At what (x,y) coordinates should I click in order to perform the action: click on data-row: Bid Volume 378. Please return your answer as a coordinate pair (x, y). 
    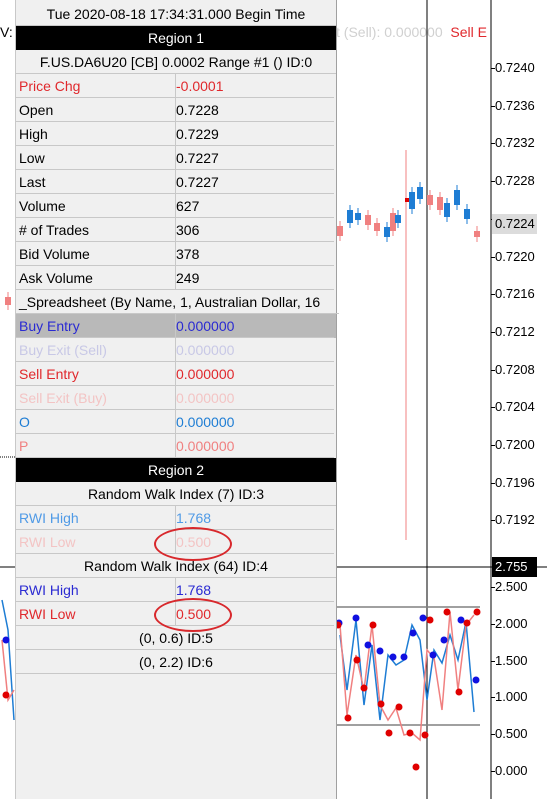
    Looking at the image, I should click on (176, 254).